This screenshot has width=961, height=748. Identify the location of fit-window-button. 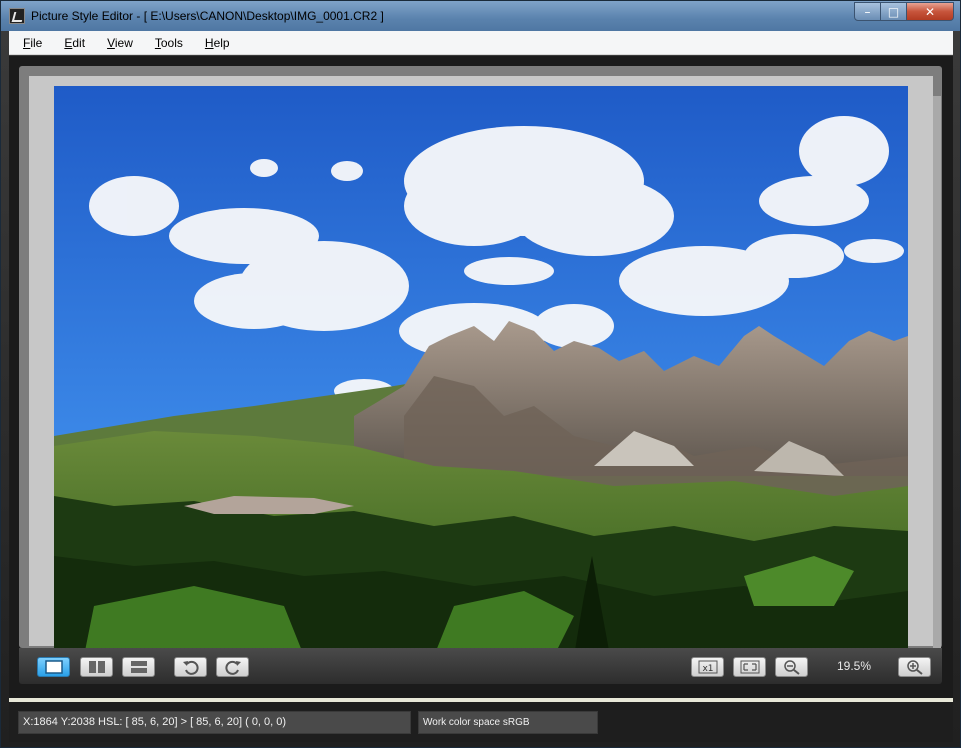
(749, 667).